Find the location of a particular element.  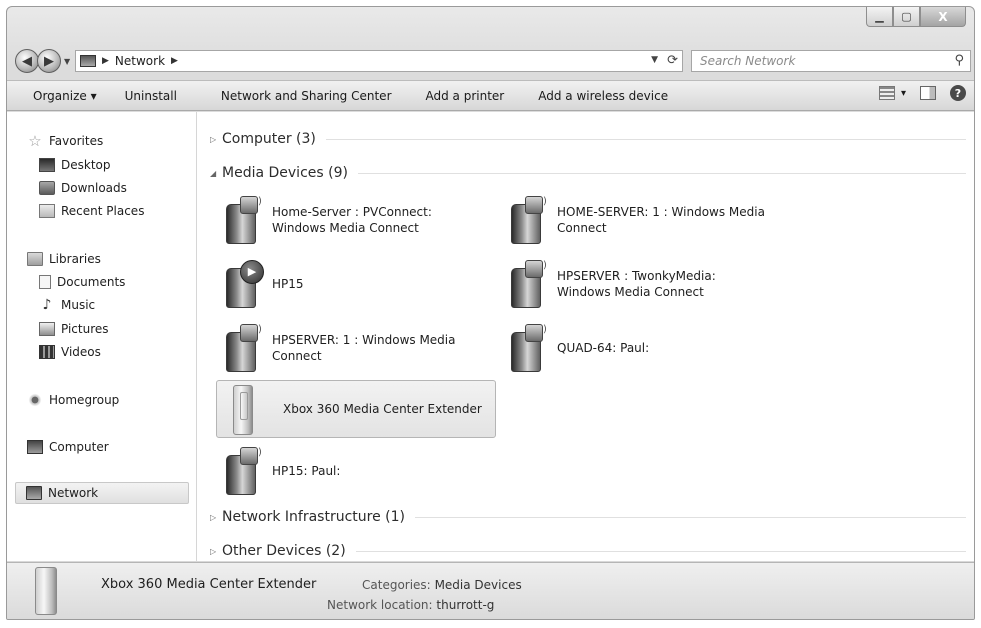

device-name: HPSERVER: 1 : Windows Media is located at coordinates (364, 340).